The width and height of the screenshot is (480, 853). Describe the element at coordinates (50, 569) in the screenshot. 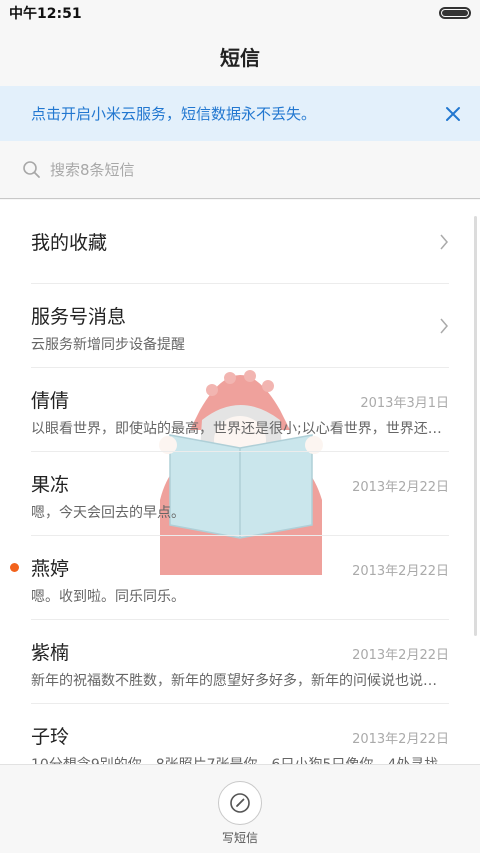

I see `contact-name: 燕婷` at that location.